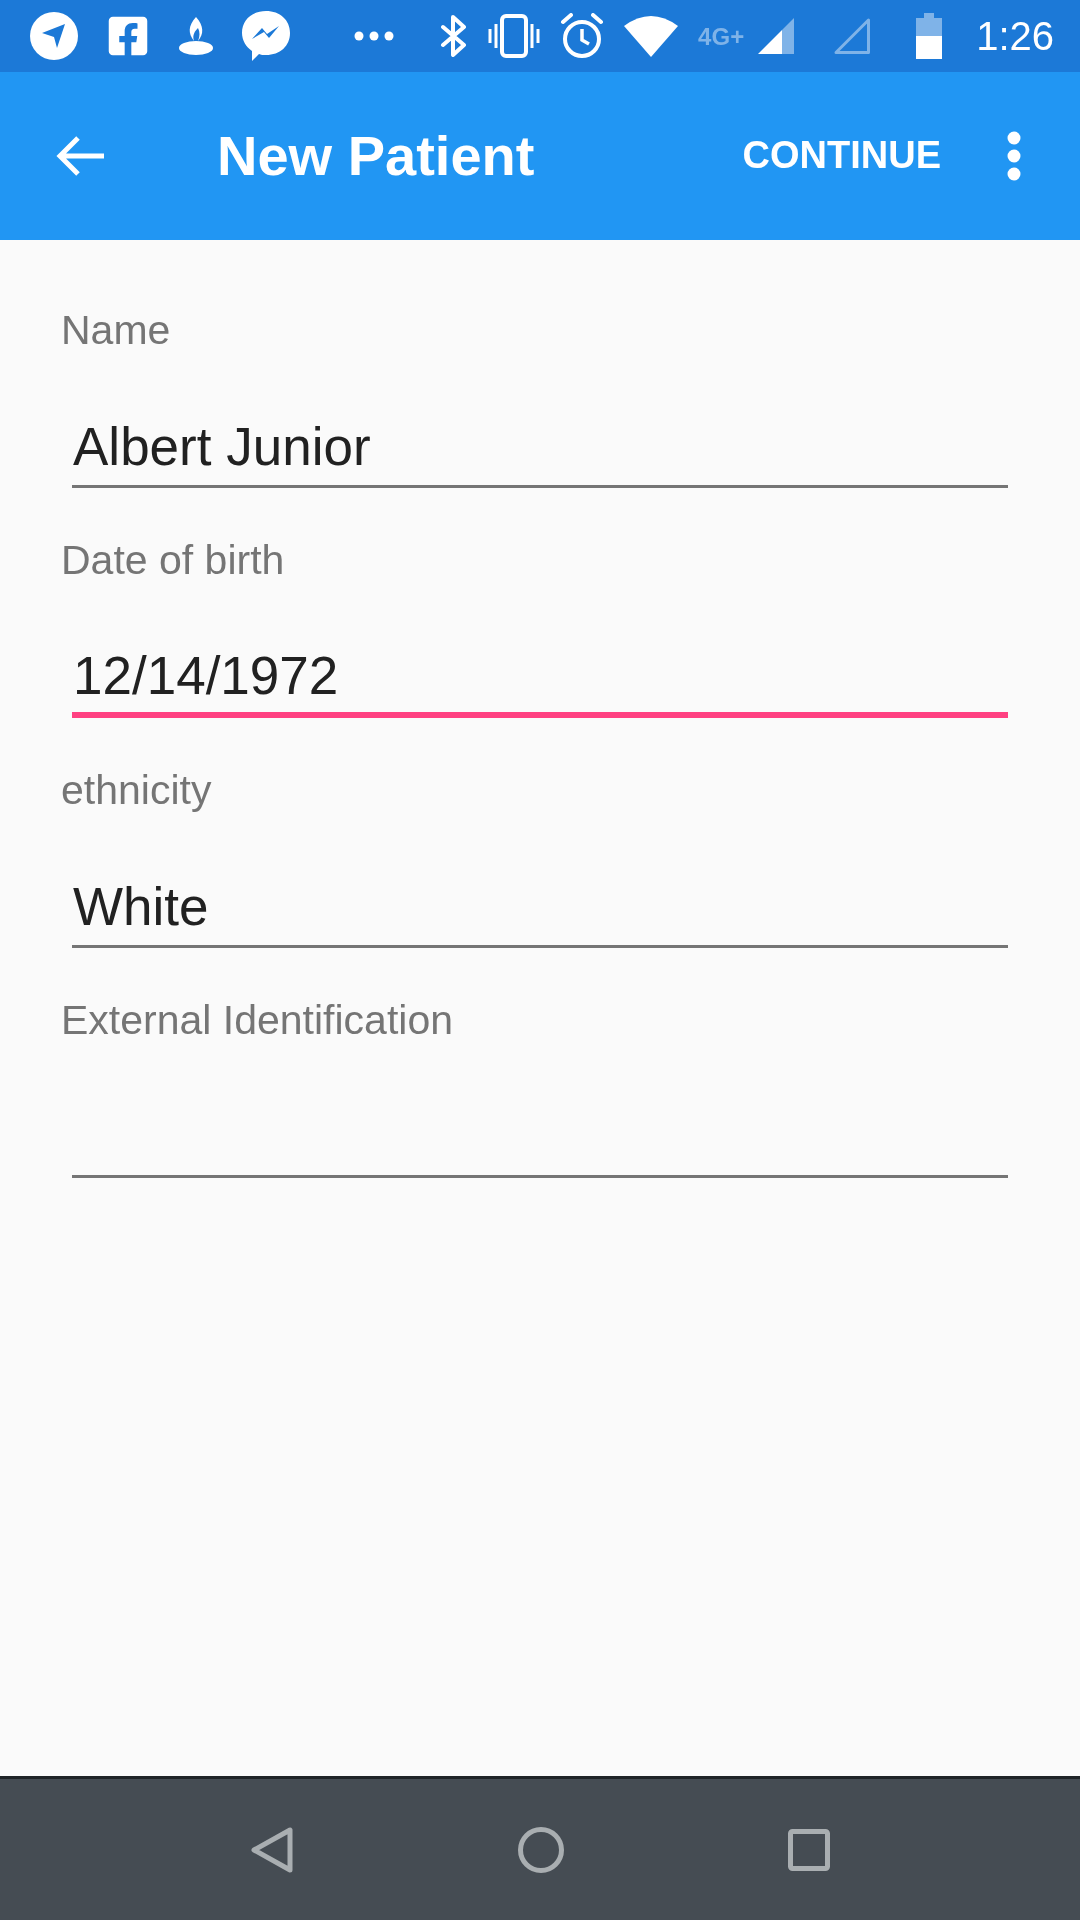 Image resolution: width=1080 pixels, height=1920 pixels. I want to click on more-options-icon, so click(1014, 156).